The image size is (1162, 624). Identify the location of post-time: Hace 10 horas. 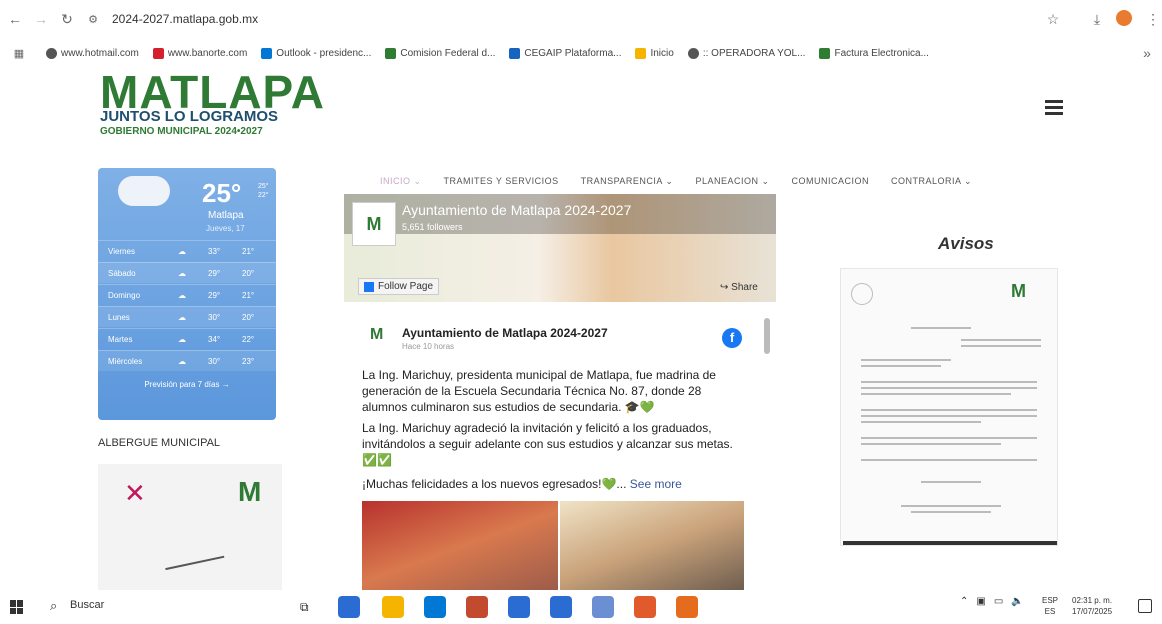
(428, 346).